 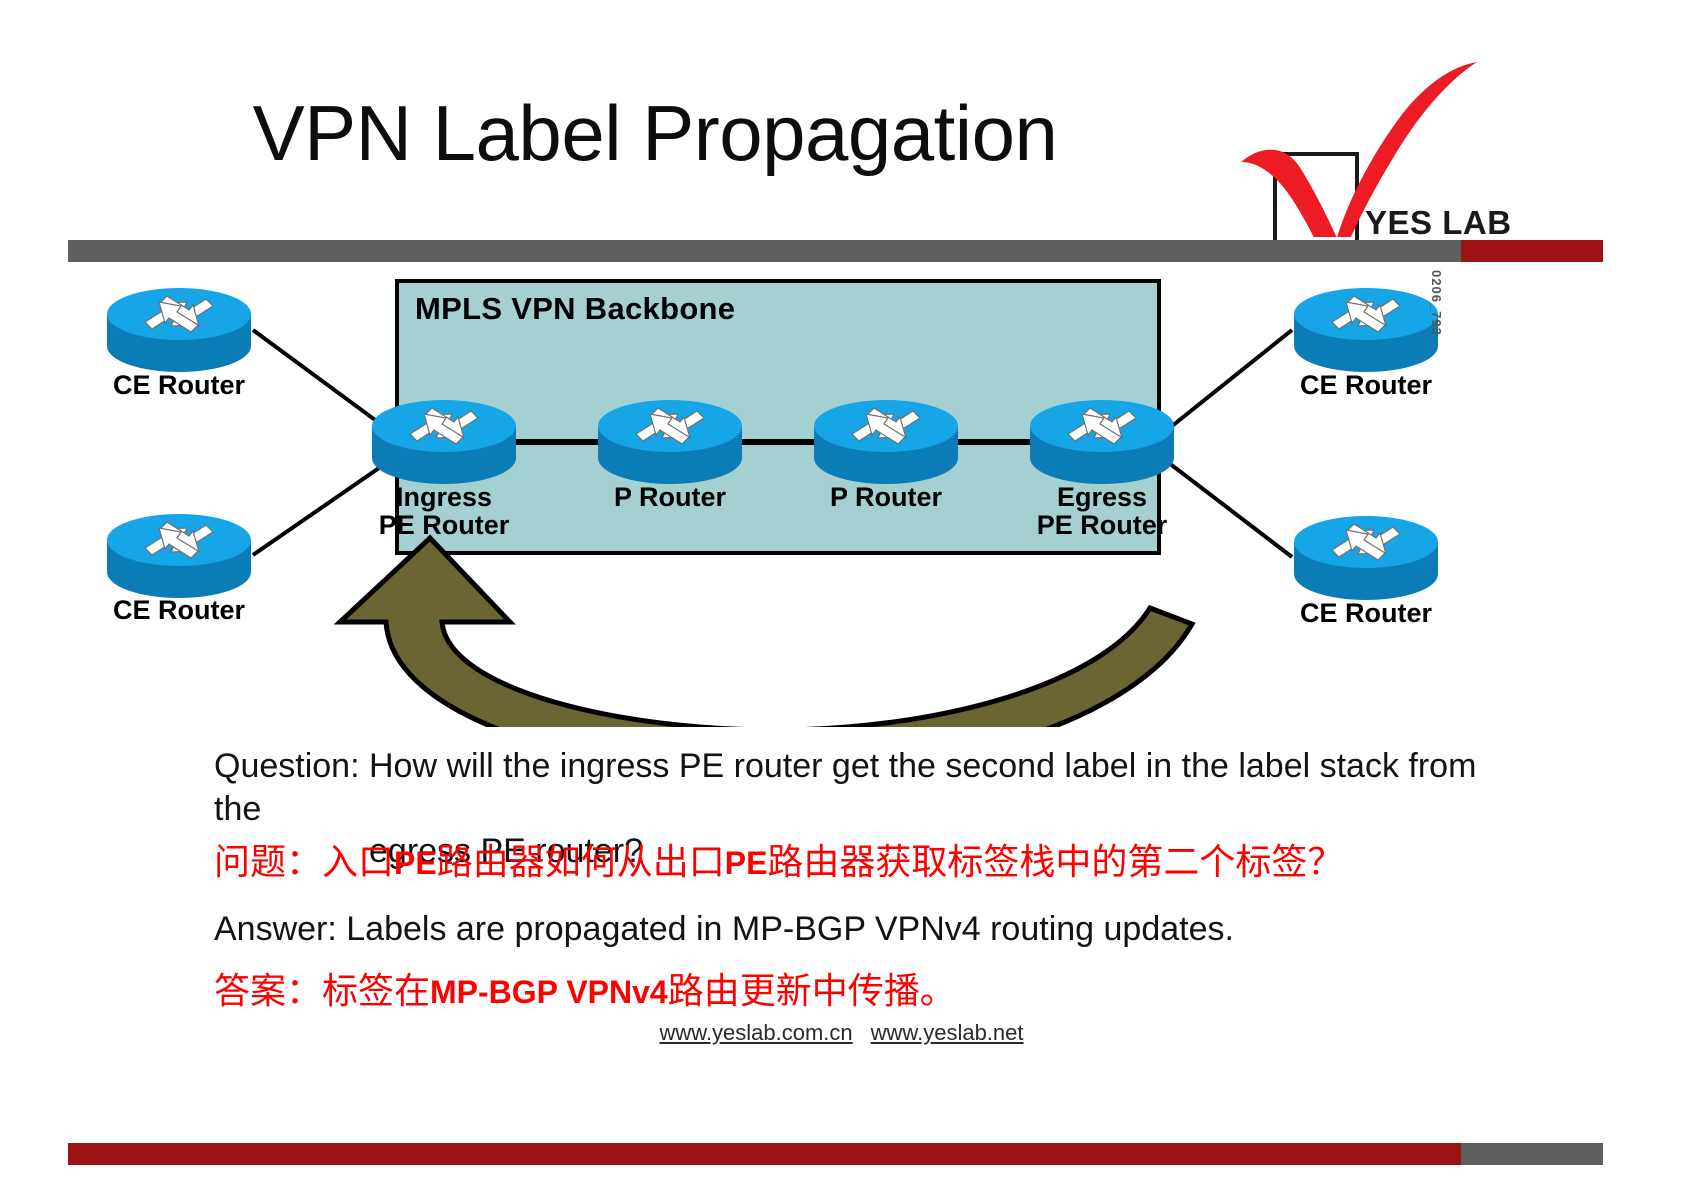 I want to click on logo-text: YES LAB, so click(x=1438, y=222).